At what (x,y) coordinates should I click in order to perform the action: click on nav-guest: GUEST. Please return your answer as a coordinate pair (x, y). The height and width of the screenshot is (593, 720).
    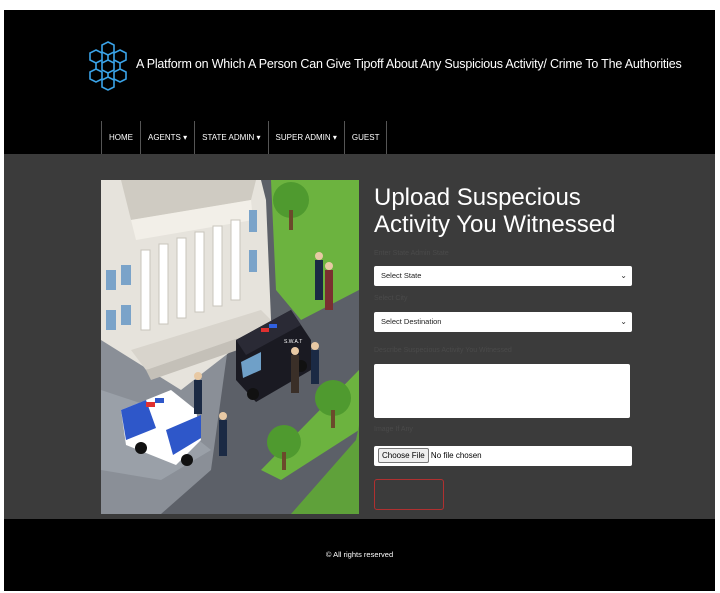
    Looking at the image, I should click on (366, 137).